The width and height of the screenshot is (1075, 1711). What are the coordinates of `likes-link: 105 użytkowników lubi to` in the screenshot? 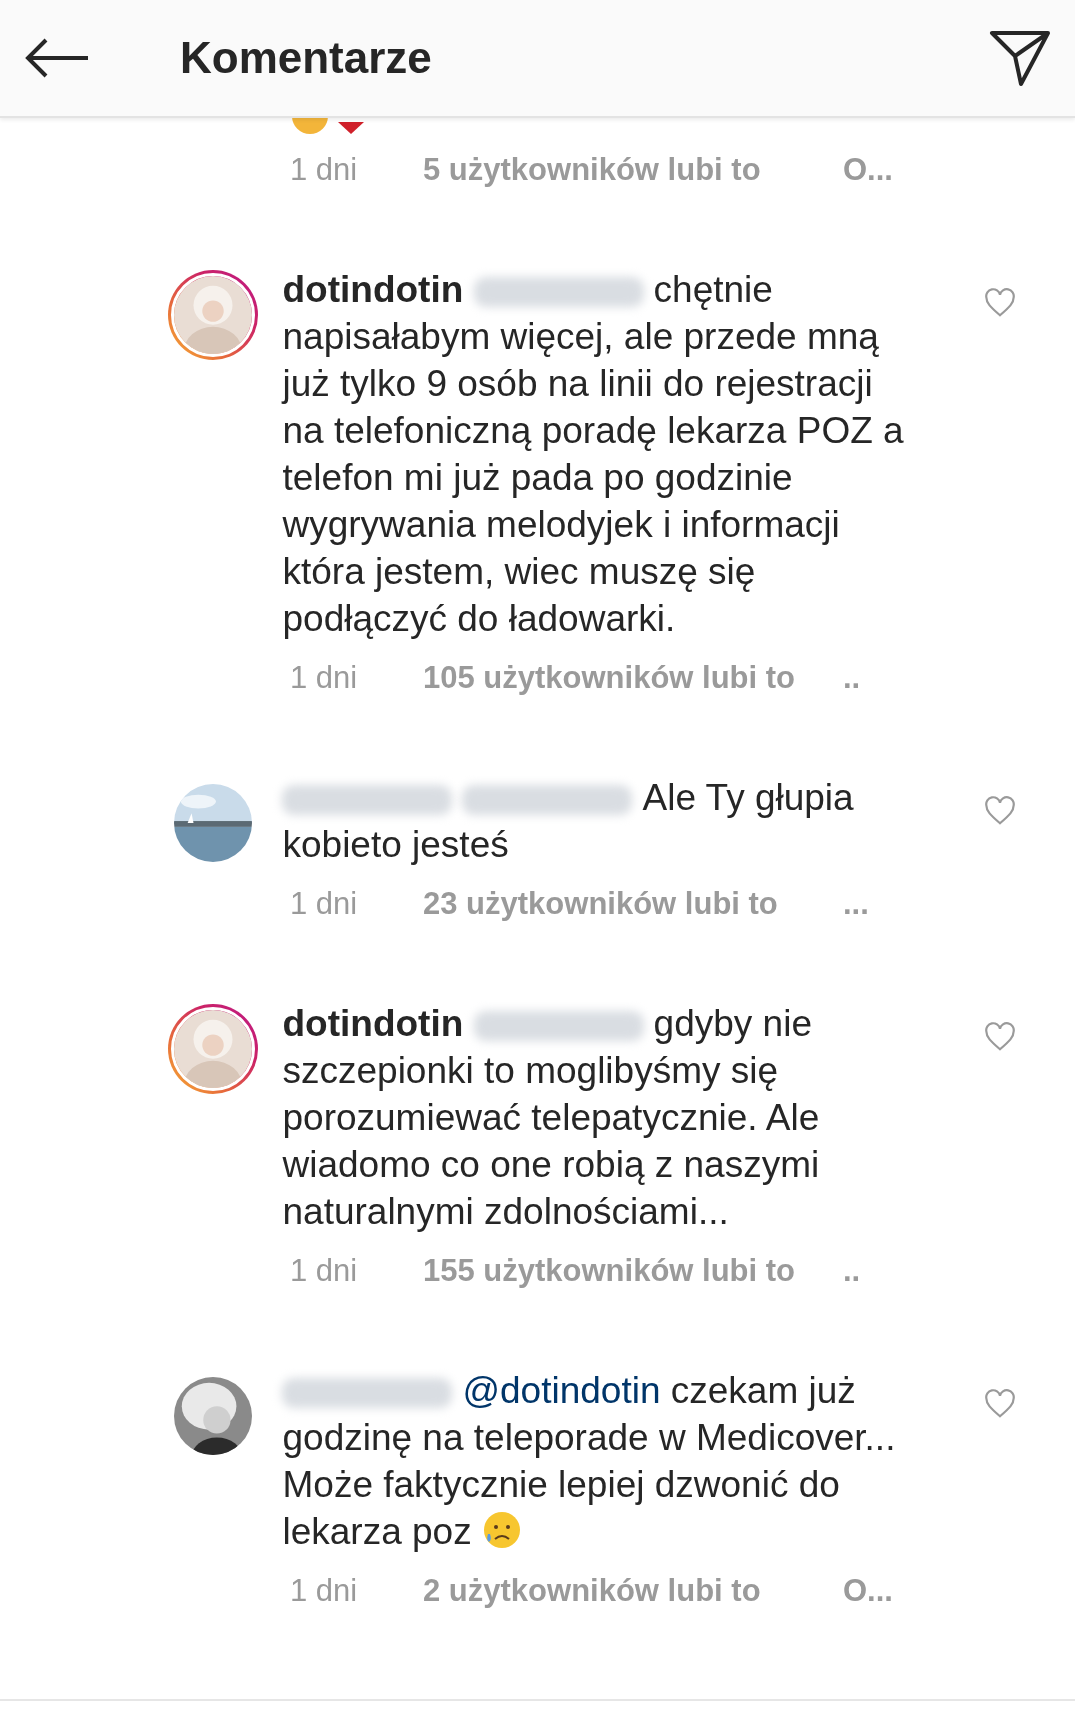 It's located at (633, 678).